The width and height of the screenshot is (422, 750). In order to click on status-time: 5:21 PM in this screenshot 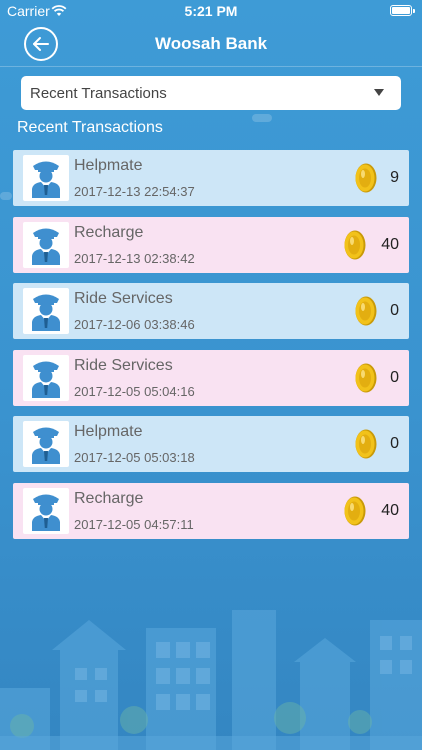, I will do `click(211, 11)`.